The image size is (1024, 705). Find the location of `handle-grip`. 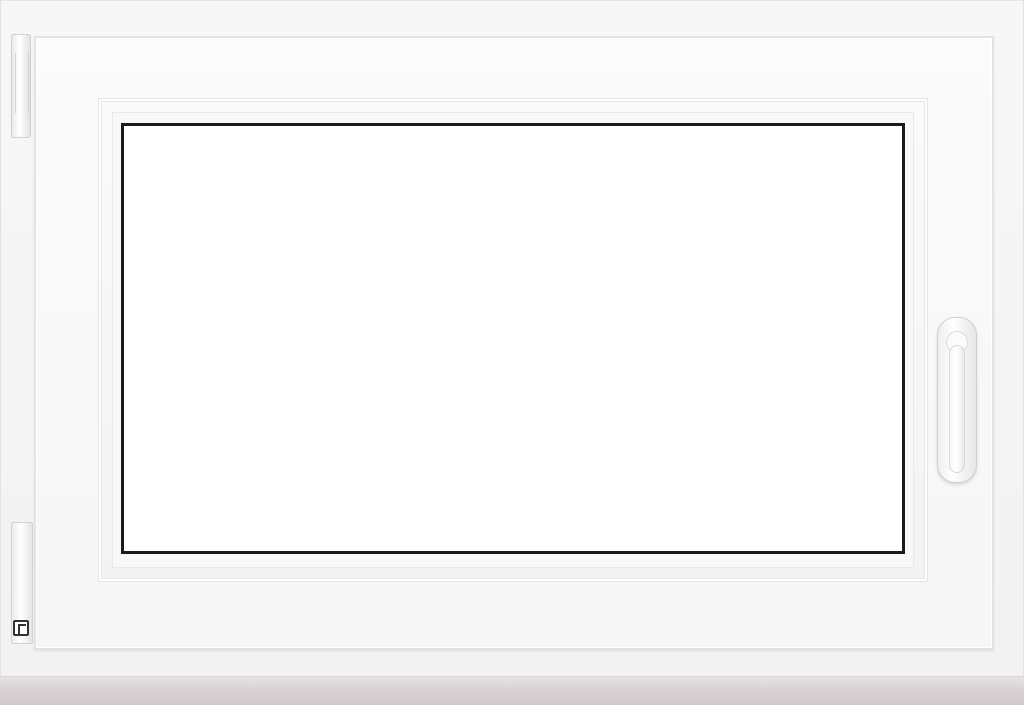

handle-grip is located at coordinates (957, 409).